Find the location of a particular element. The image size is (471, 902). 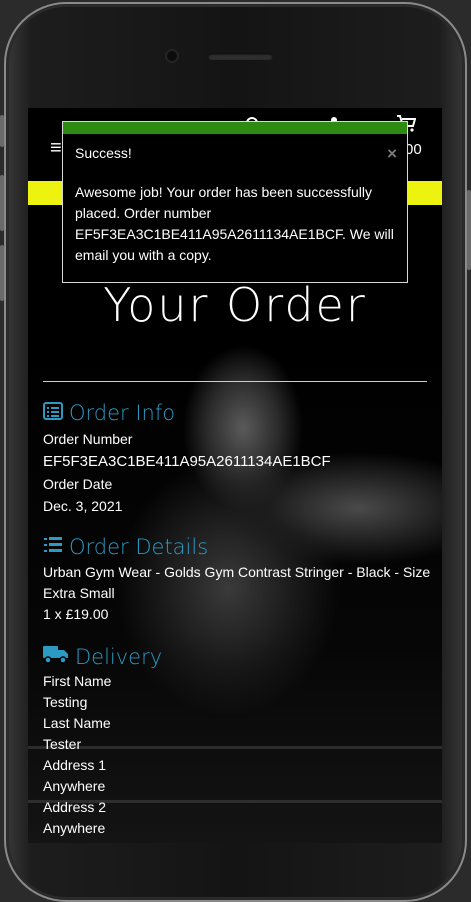

power-button is located at coordinates (469, 230).